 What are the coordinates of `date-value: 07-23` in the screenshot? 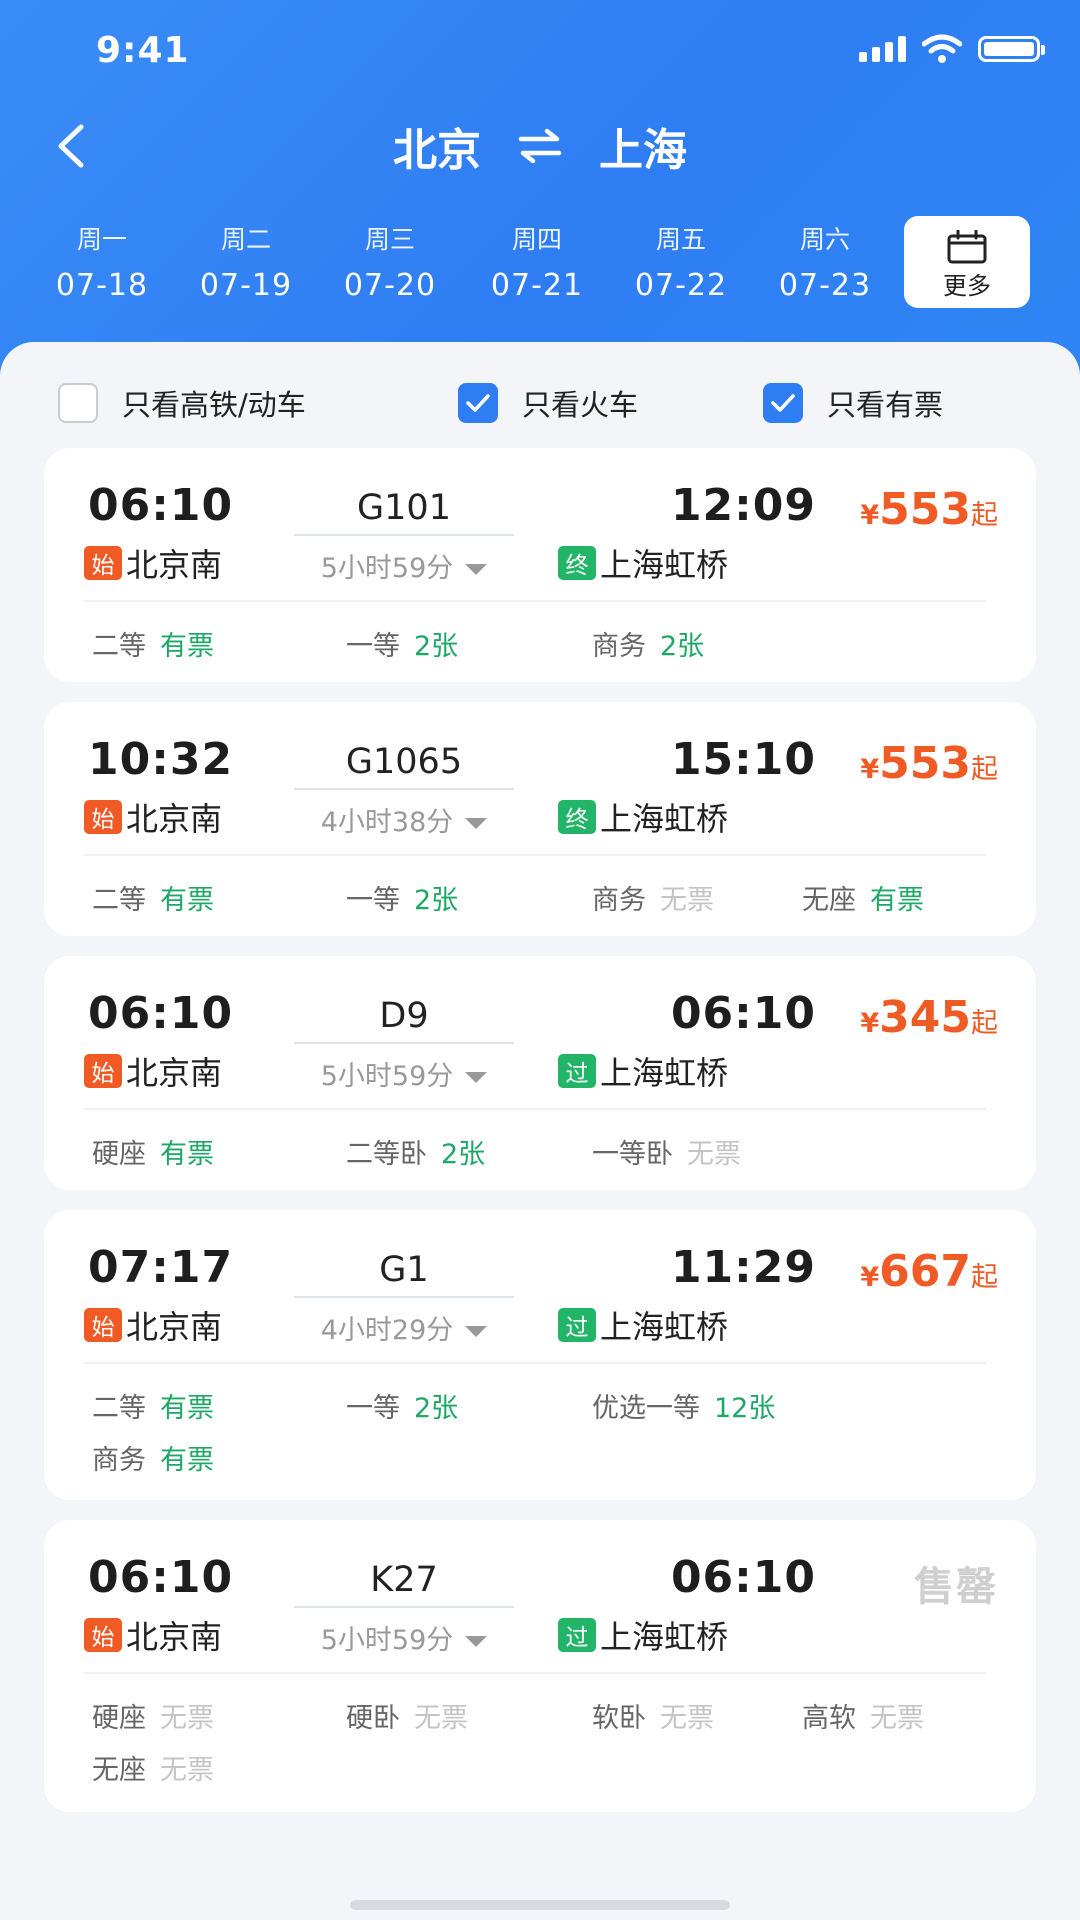 It's located at (825, 285).